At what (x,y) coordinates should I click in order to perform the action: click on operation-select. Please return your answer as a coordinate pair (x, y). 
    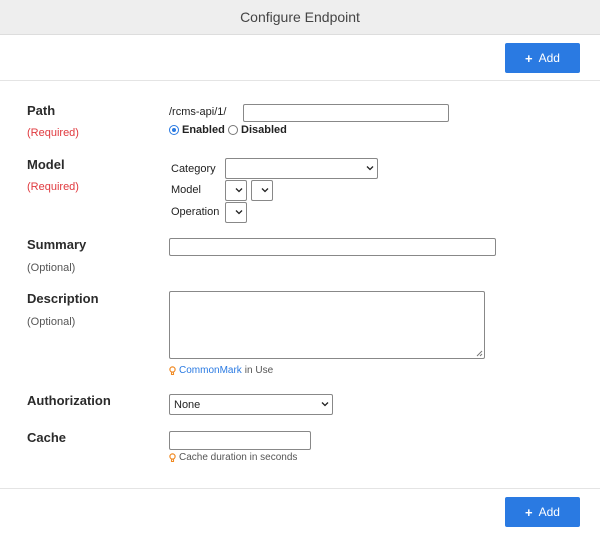
    Looking at the image, I should click on (236, 212).